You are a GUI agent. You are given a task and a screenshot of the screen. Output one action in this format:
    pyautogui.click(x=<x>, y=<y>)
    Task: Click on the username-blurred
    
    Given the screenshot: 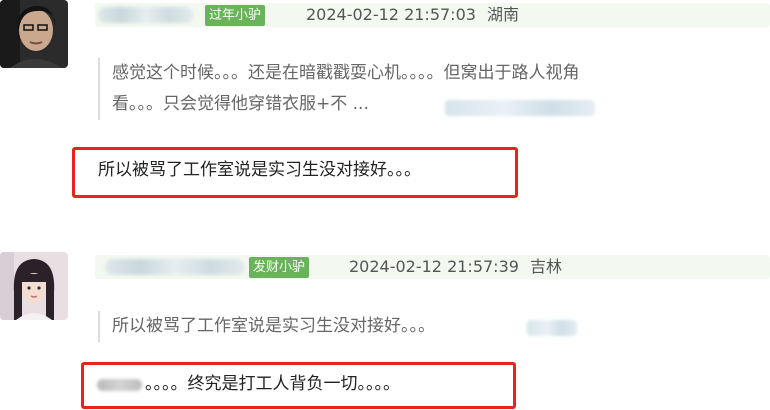 What is the action you would take?
    pyautogui.click(x=175, y=267)
    